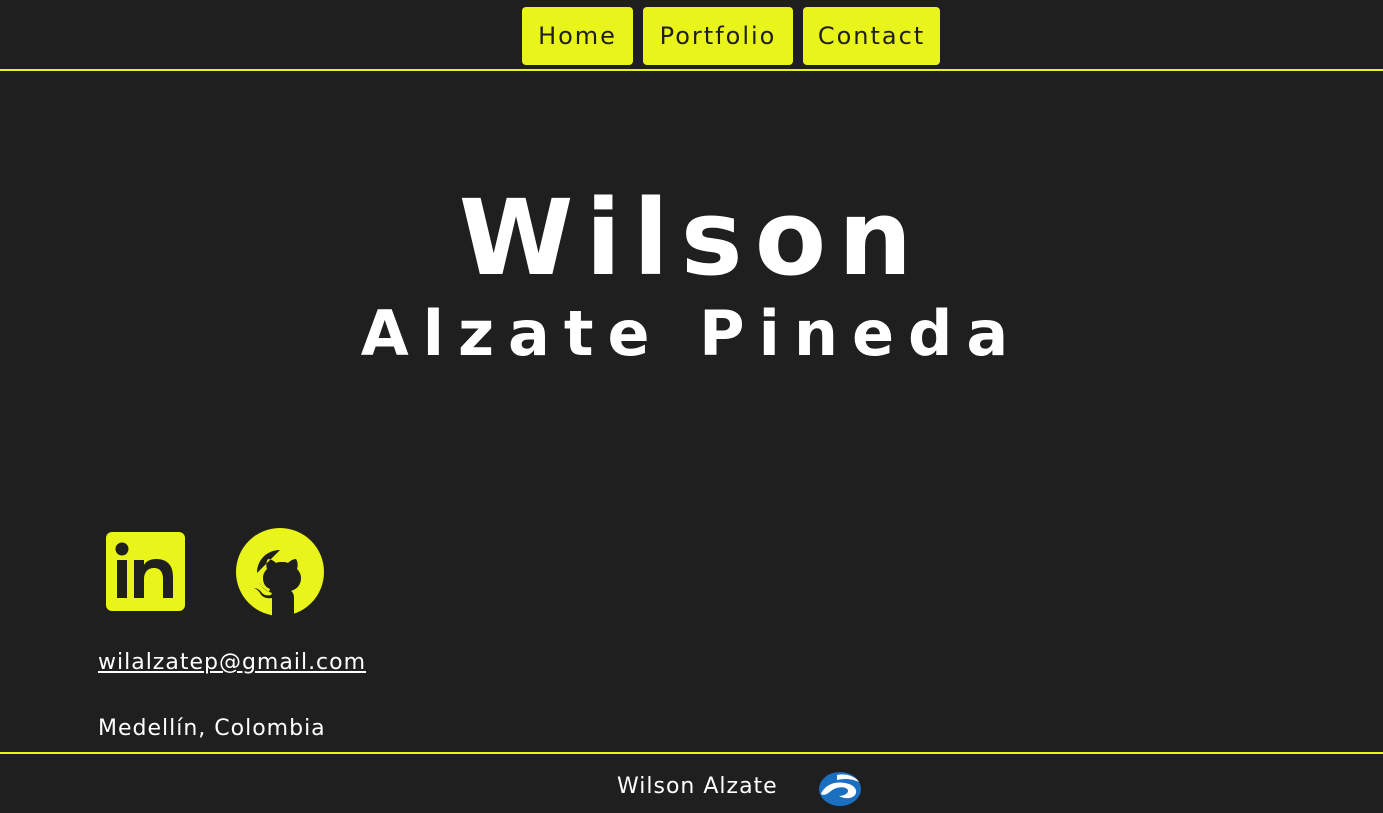  I want to click on email-link: wilalzatep@gmail.com, so click(232, 662).